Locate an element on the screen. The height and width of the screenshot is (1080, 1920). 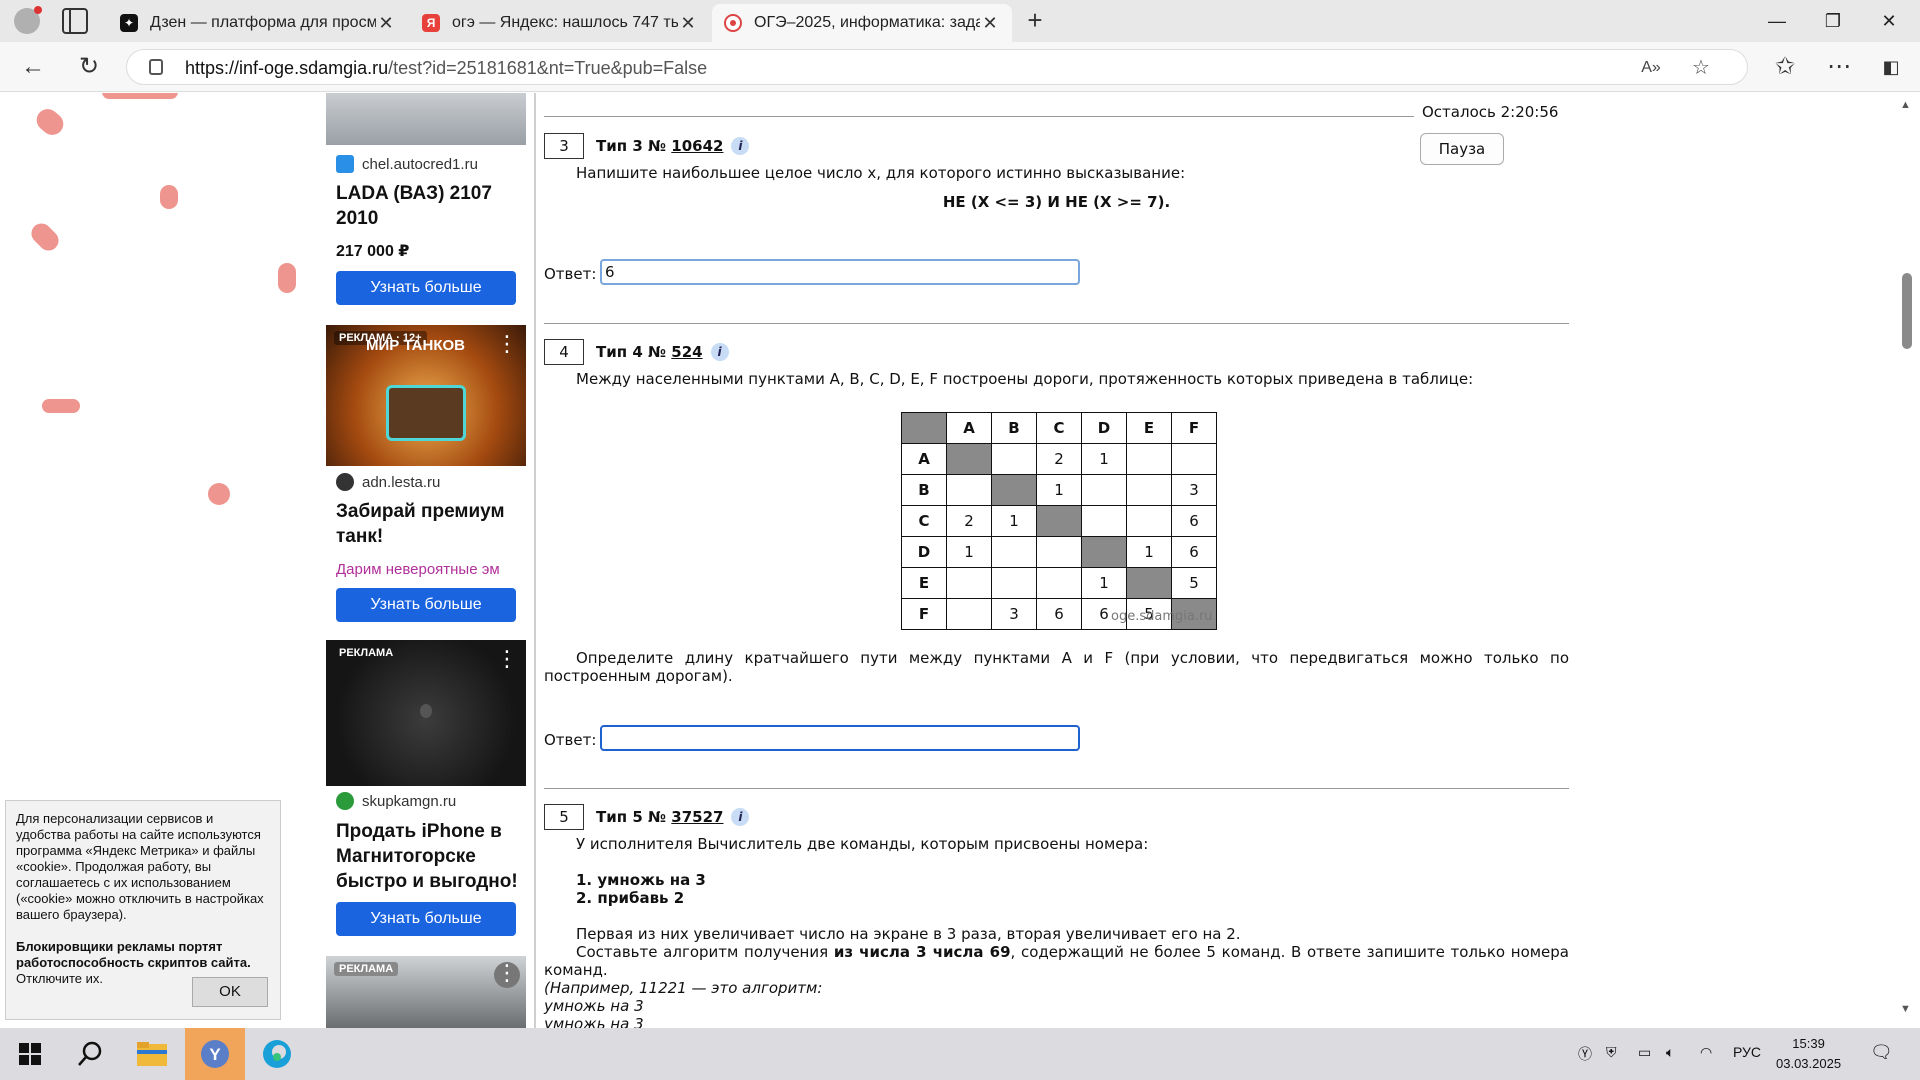
reload-icon: ↻ is located at coordinates (89, 67).